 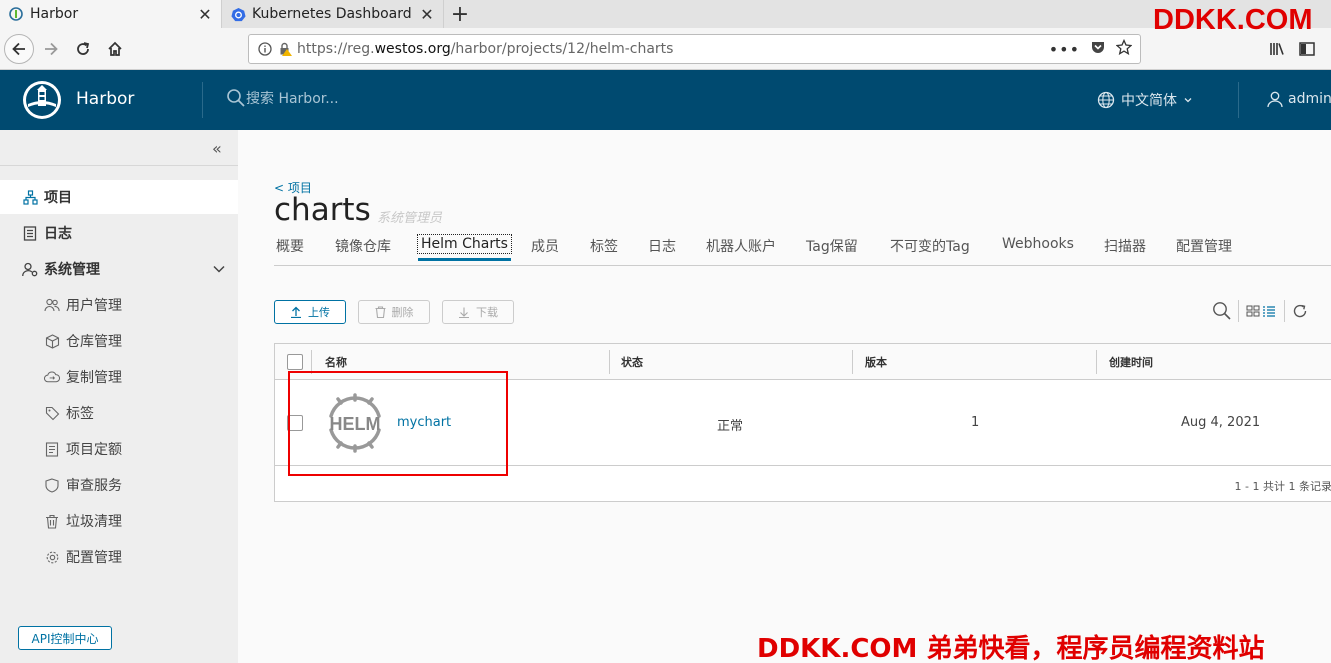 I want to click on sidebar-item-registries: 仓库管理, so click(x=119, y=341).